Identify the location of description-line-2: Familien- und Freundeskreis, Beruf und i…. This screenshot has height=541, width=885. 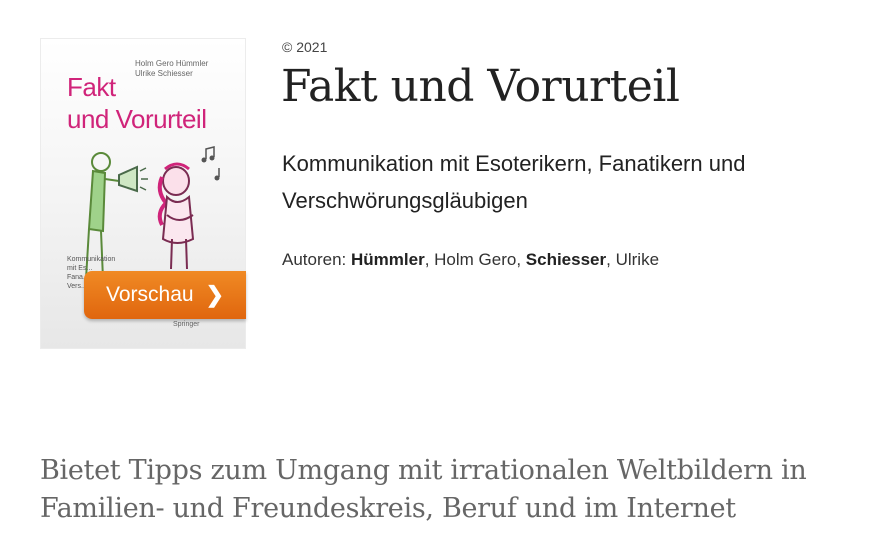
(388, 508).